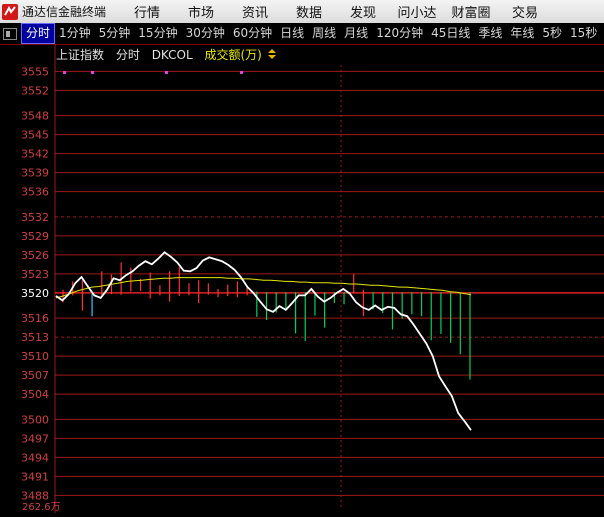 This screenshot has height=517, width=604. I want to click on y-tick-label: 3555, so click(35, 71).